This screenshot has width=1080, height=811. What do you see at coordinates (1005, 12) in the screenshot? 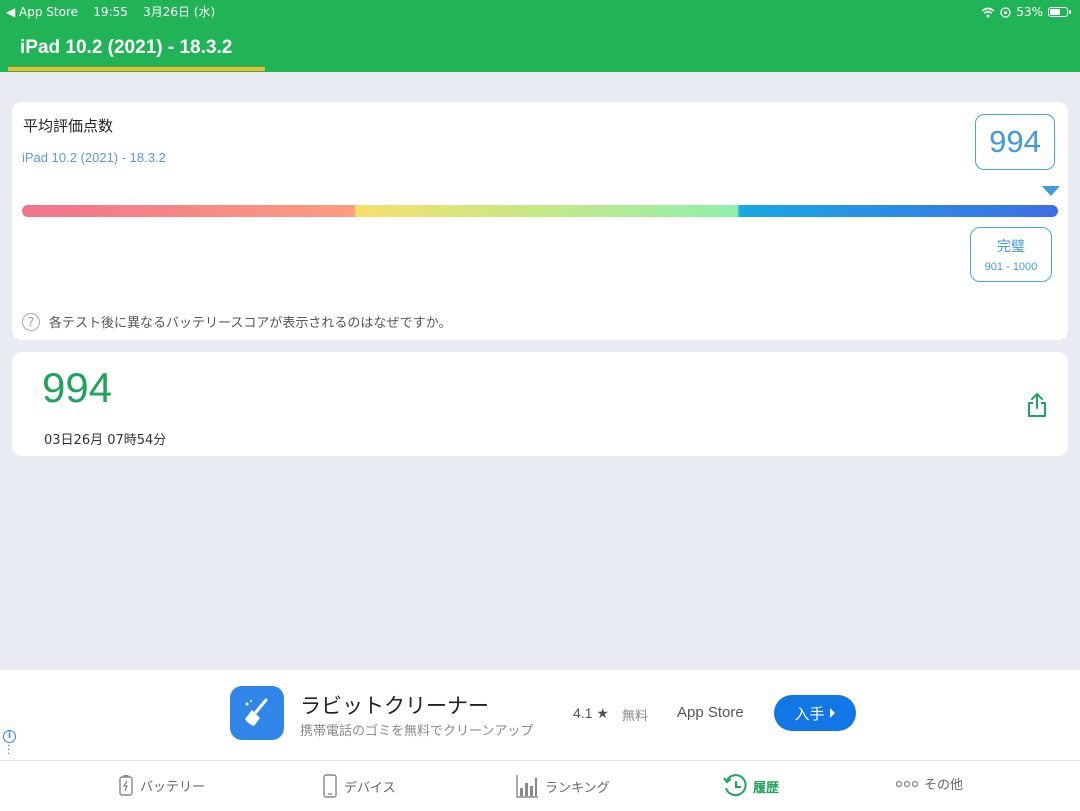
I see `orientation-lock-icon` at bounding box center [1005, 12].